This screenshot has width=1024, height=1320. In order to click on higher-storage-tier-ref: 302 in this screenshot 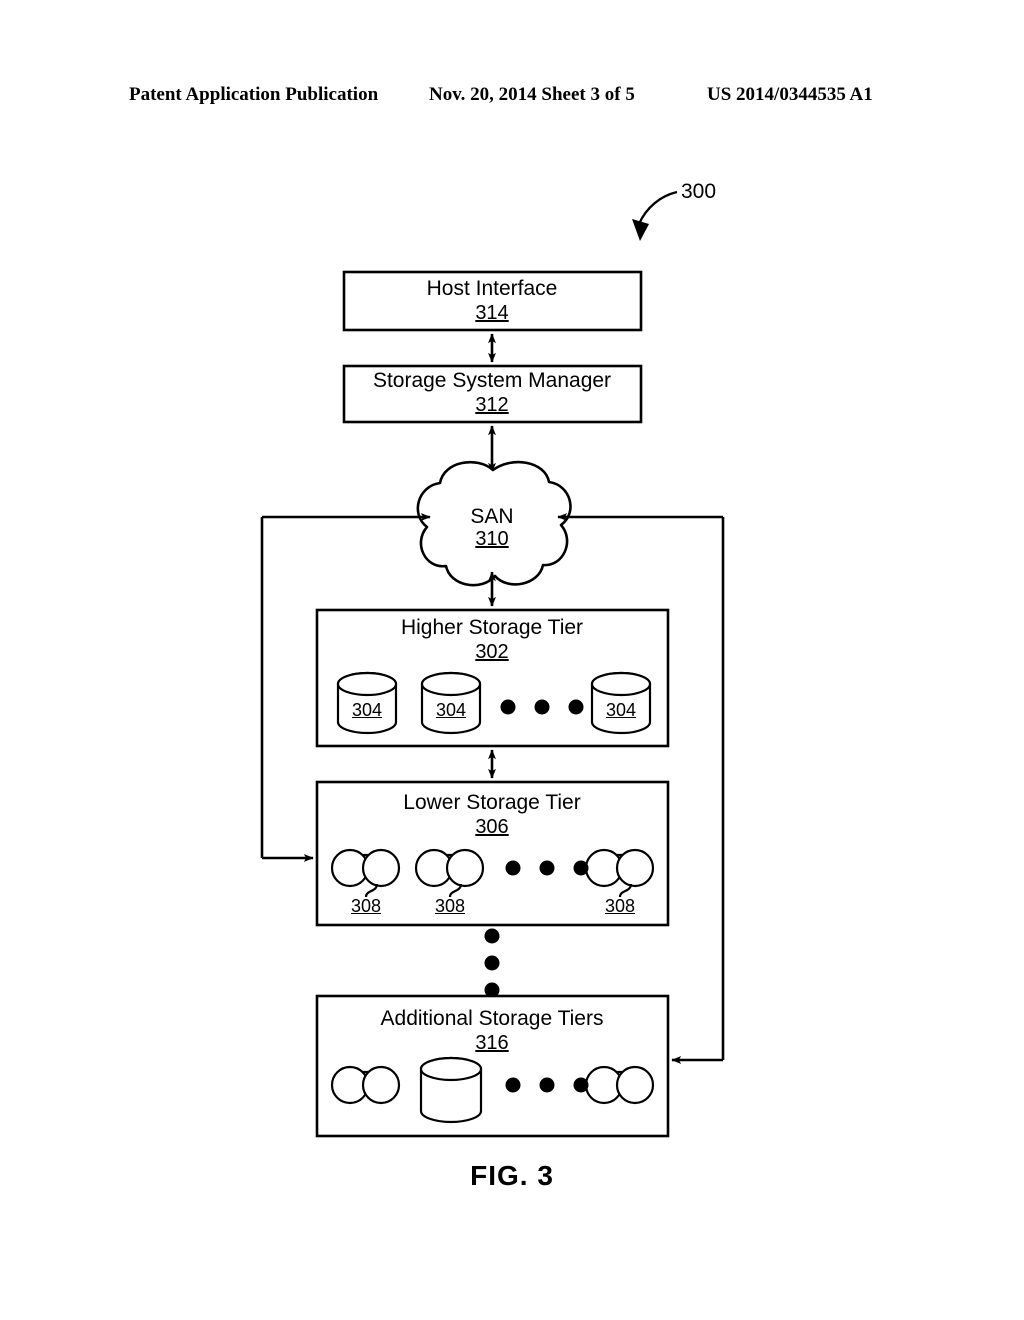, I will do `click(492, 652)`.